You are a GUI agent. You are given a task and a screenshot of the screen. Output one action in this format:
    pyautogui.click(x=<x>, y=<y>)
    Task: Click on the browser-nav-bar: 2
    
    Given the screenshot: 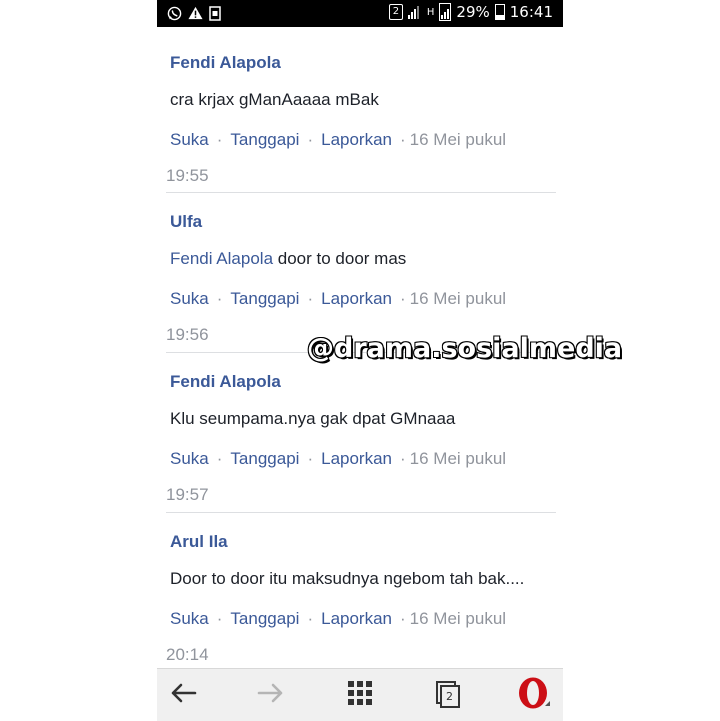 What is the action you would take?
    pyautogui.click(x=360, y=694)
    